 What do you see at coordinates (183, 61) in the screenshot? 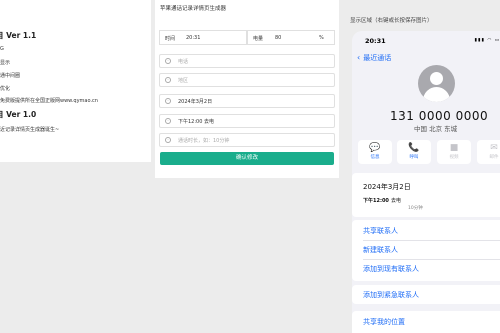
I see `phone-input: 电话` at bounding box center [183, 61].